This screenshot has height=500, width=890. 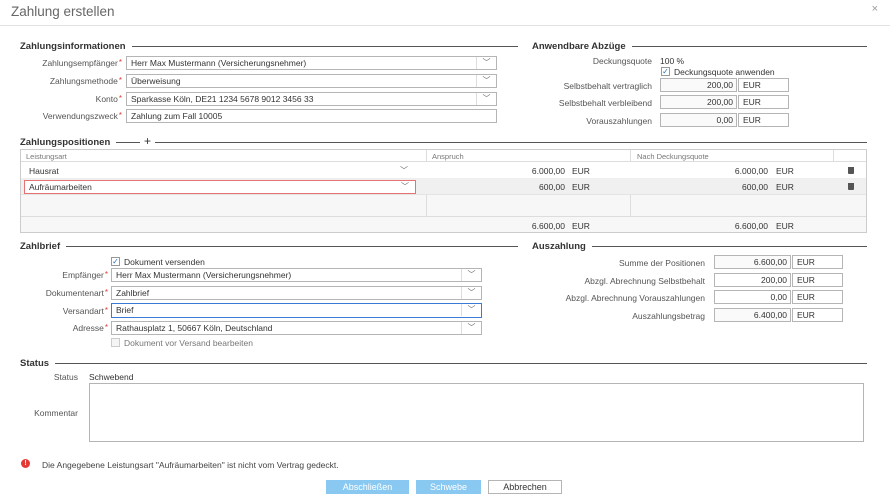 What do you see at coordinates (698, 85) in the screenshot?
I see `sb-vertraglich-value: 200,00` at bounding box center [698, 85].